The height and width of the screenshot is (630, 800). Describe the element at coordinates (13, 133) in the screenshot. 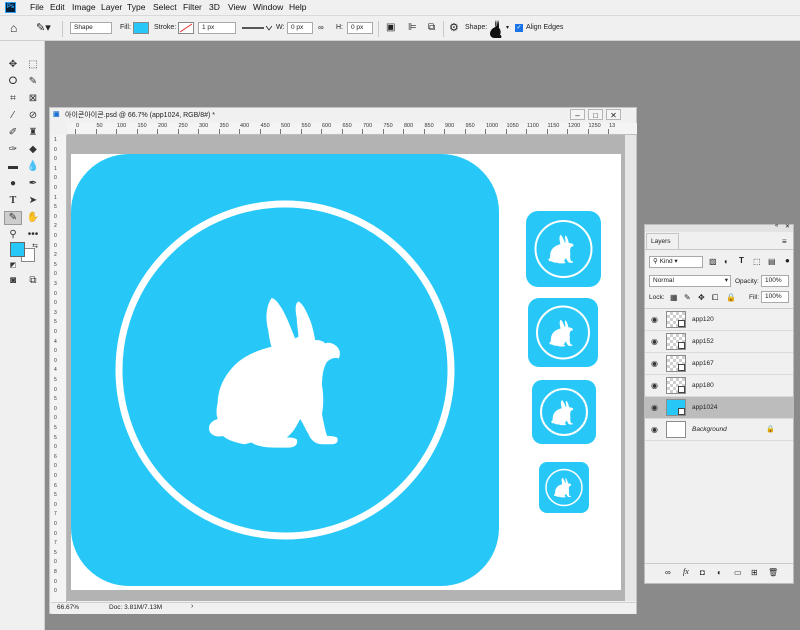

I see `brush-tool-icon: ✐` at that location.